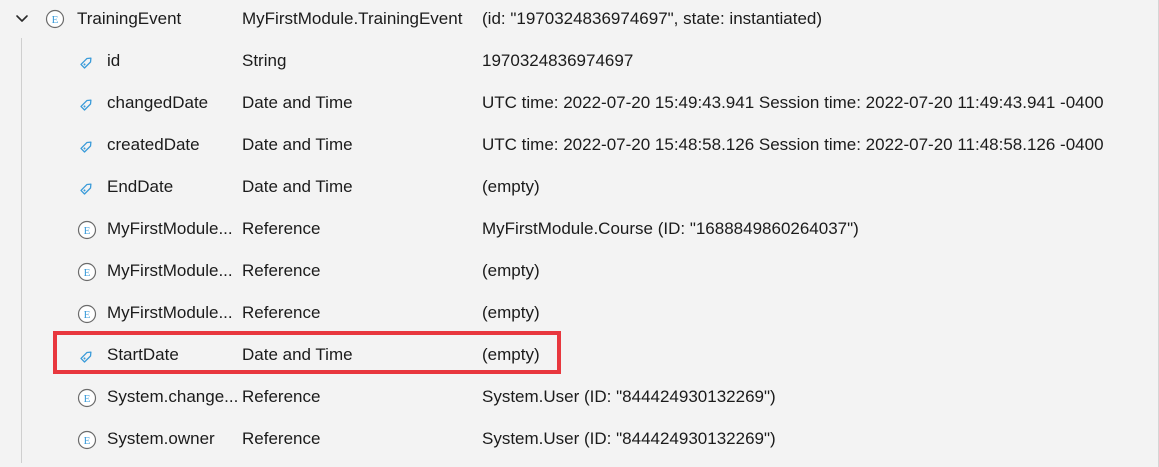  Describe the element at coordinates (140, 186) in the screenshot. I see `row-name: EndDate` at that location.